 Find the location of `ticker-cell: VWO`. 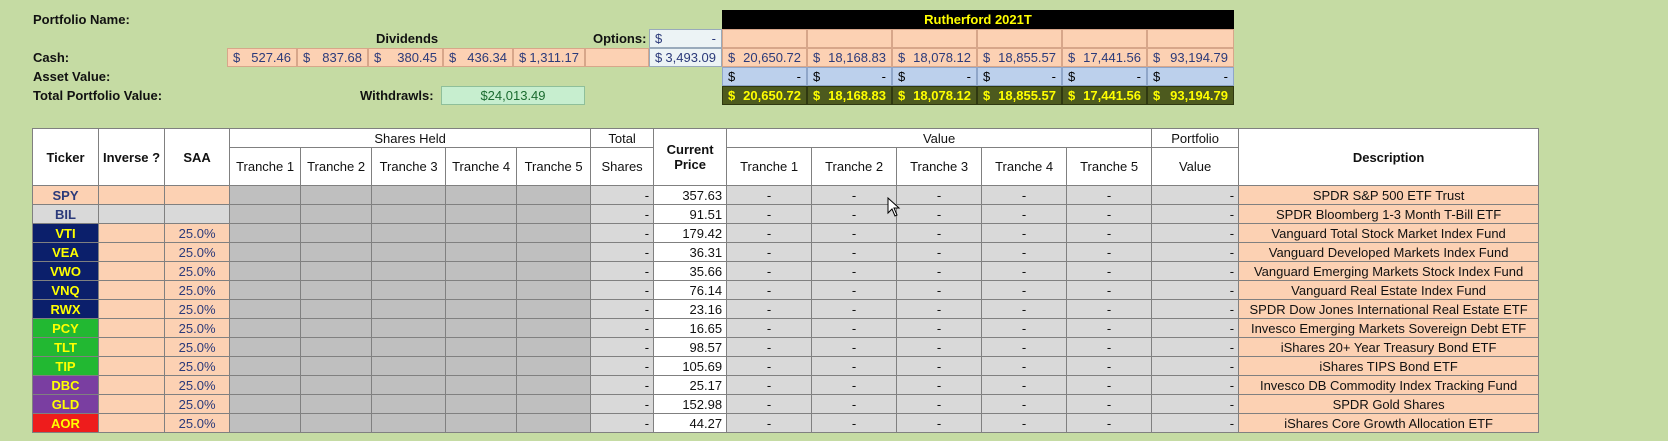

ticker-cell: VWO is located at coordinates (65, 271).